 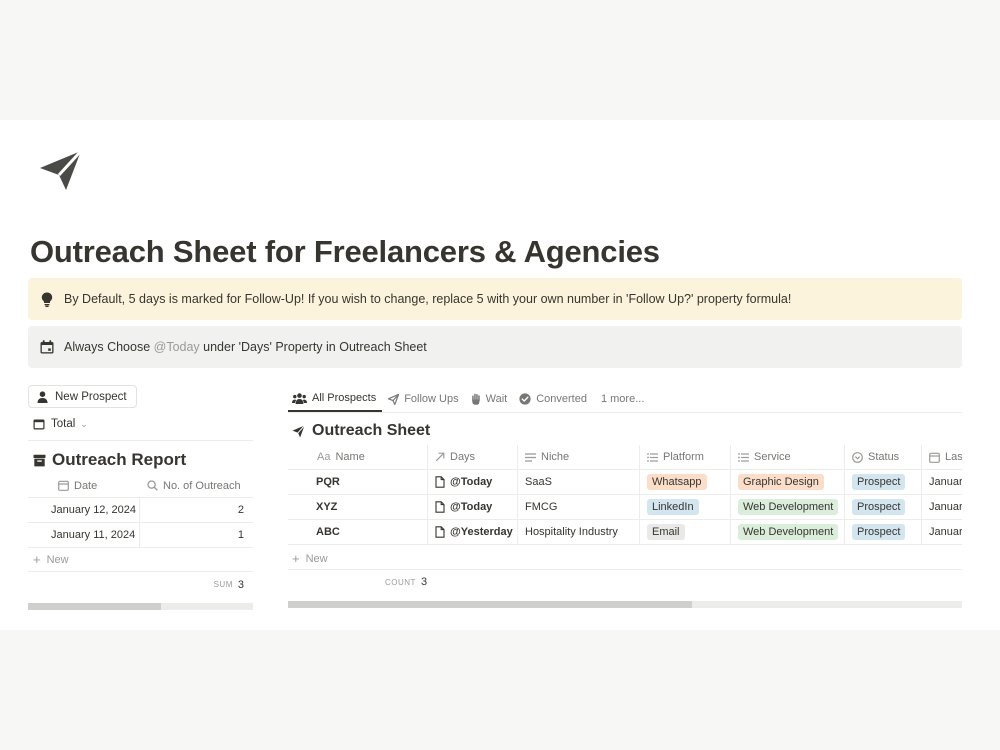 What do you see at coordinates (358, 532) in the screenshot?
I see `name-cell: ABC` at bounding box center [358, 532].